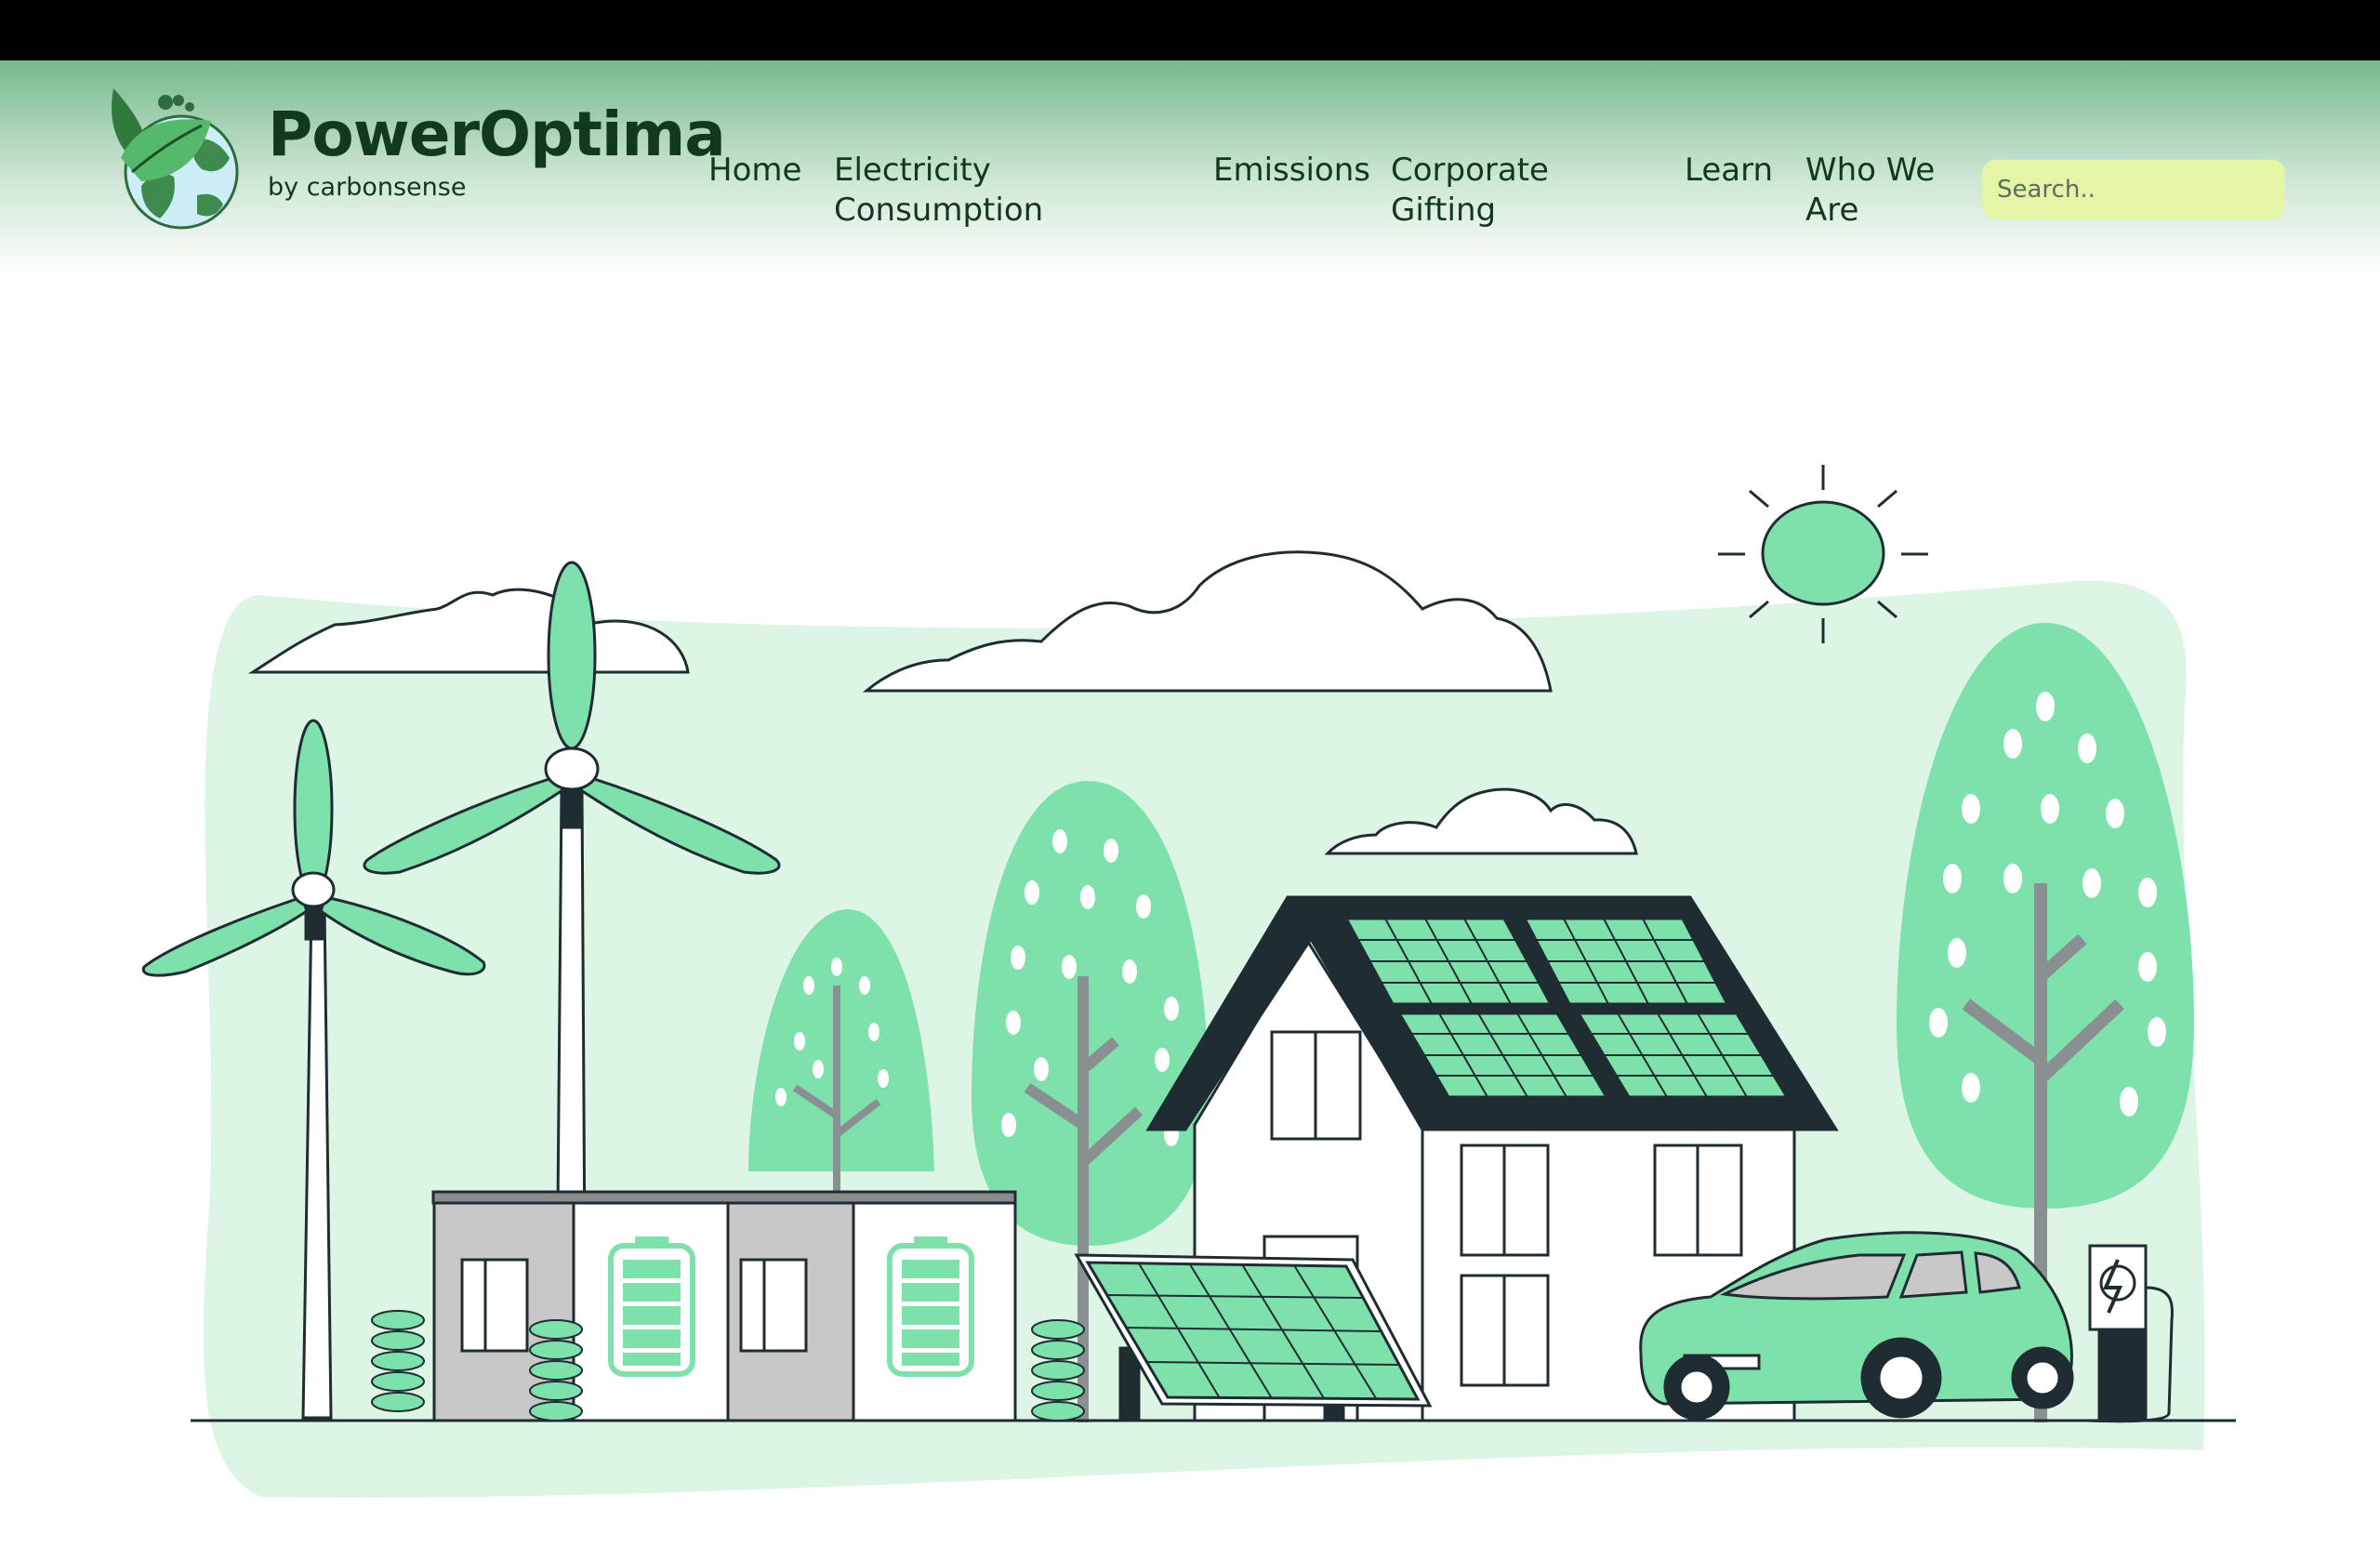 The height and width of the screenshot is (1547, 2380). Describe the element at coordinates (938, 191) in the screenshot. I see `nav-electricity-consumption: Electricity Consumption` at that location.